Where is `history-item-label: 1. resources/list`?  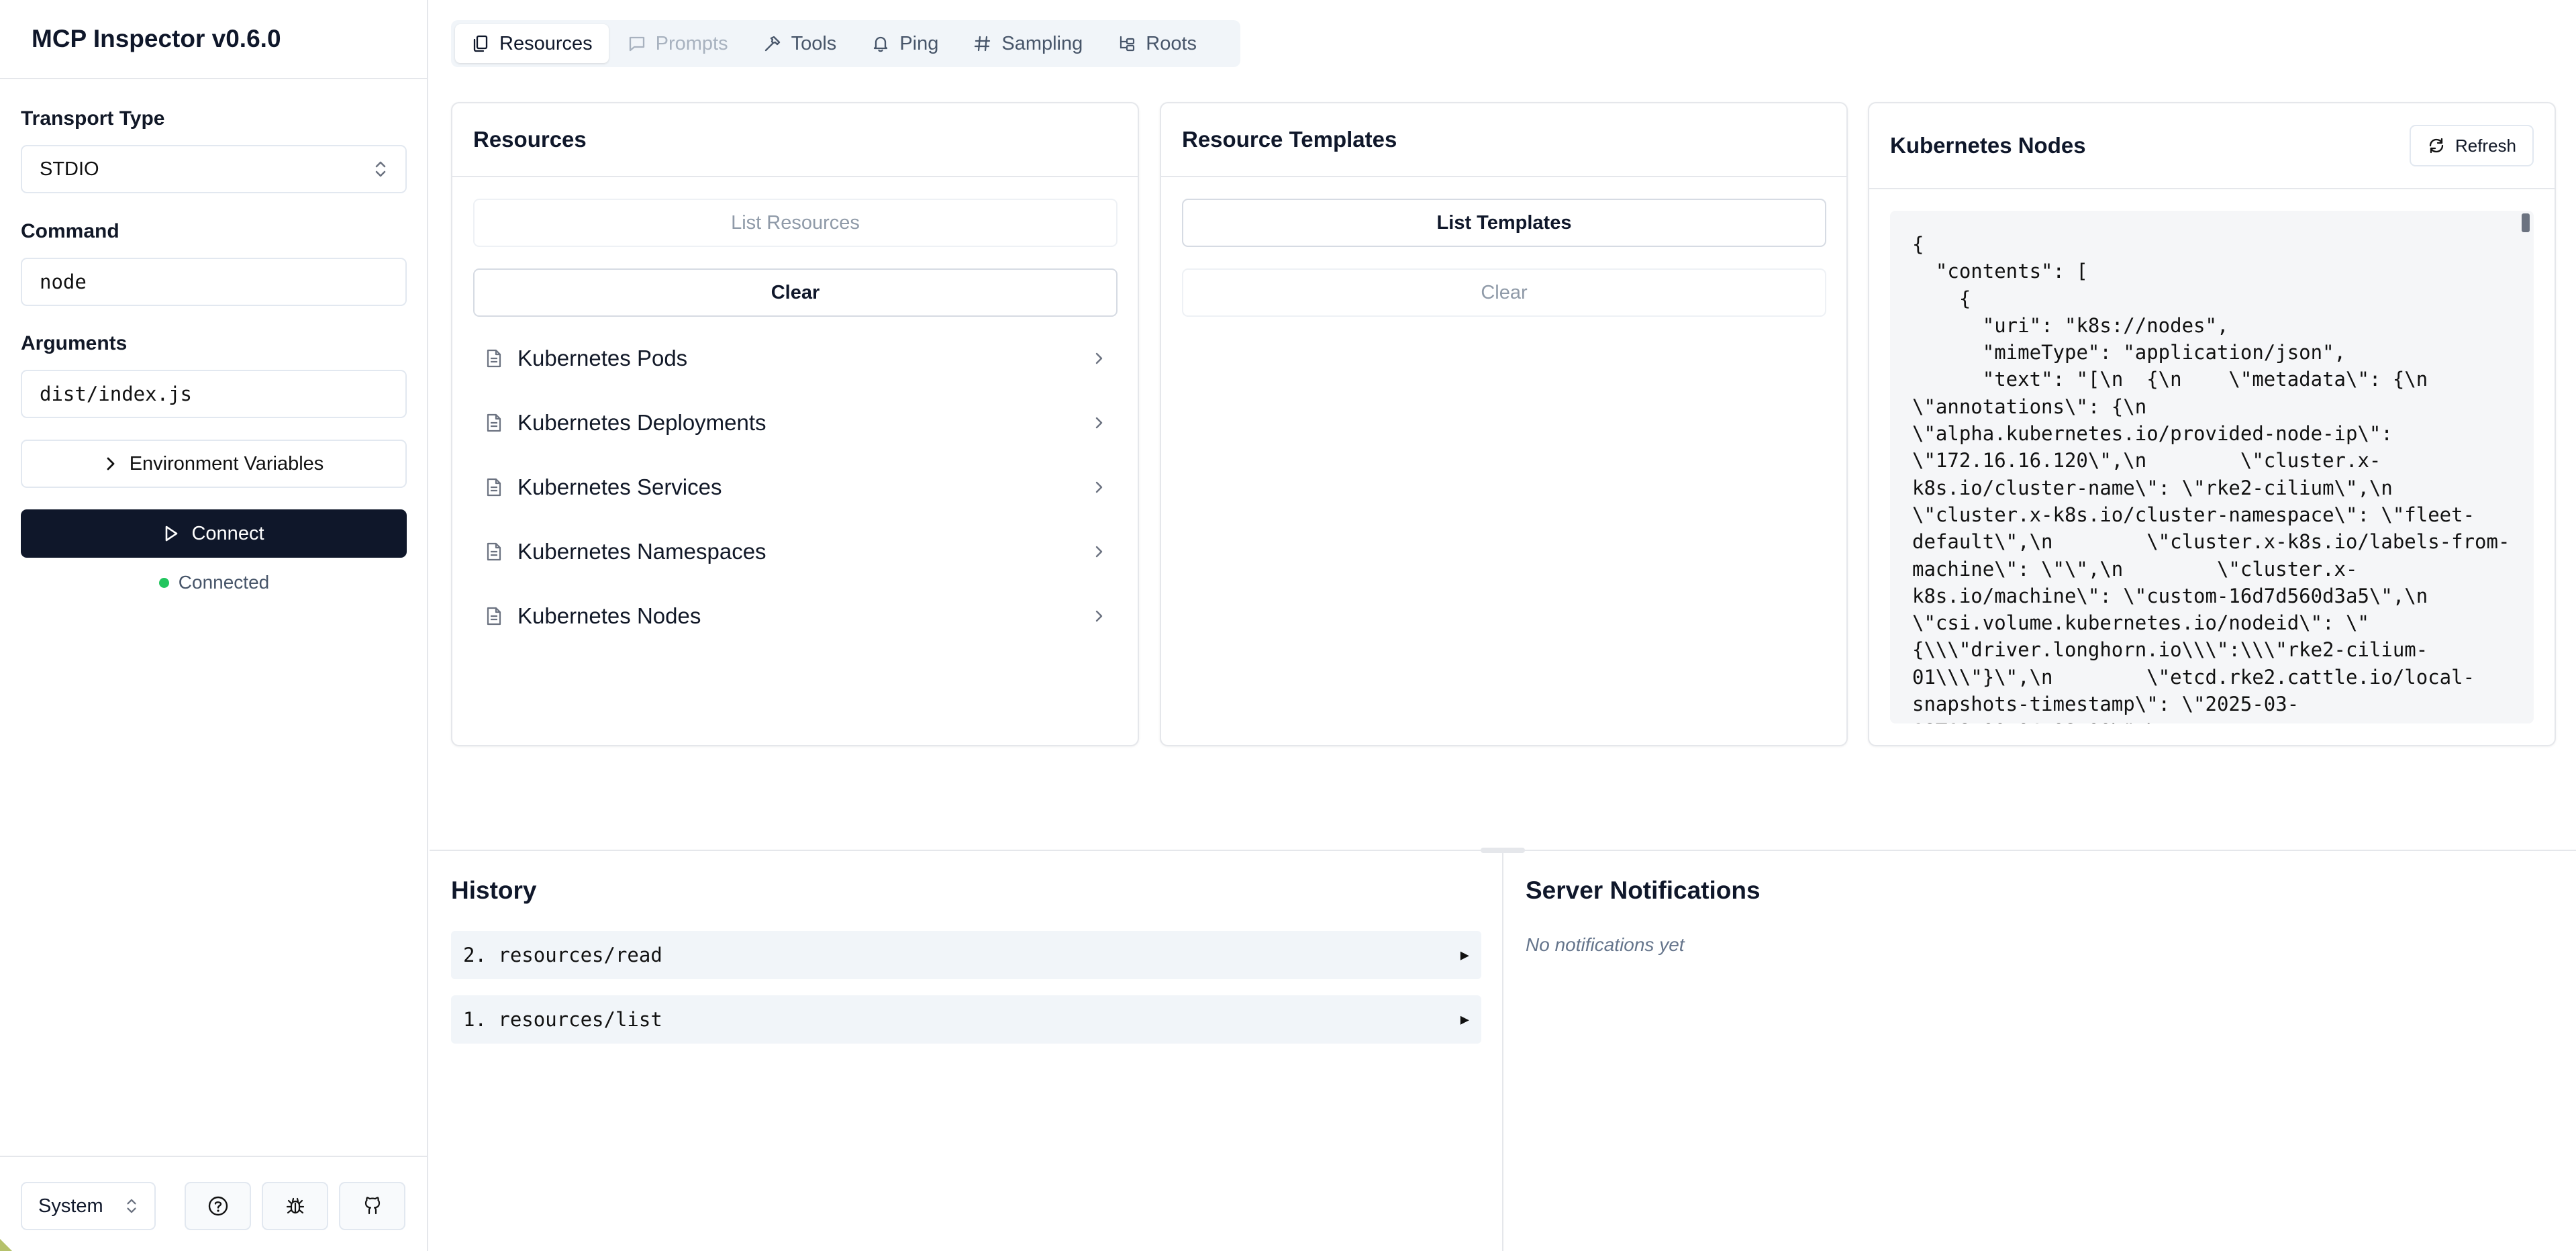
history-item-label: 1. resources/list is located at coordinates (562, 1019).